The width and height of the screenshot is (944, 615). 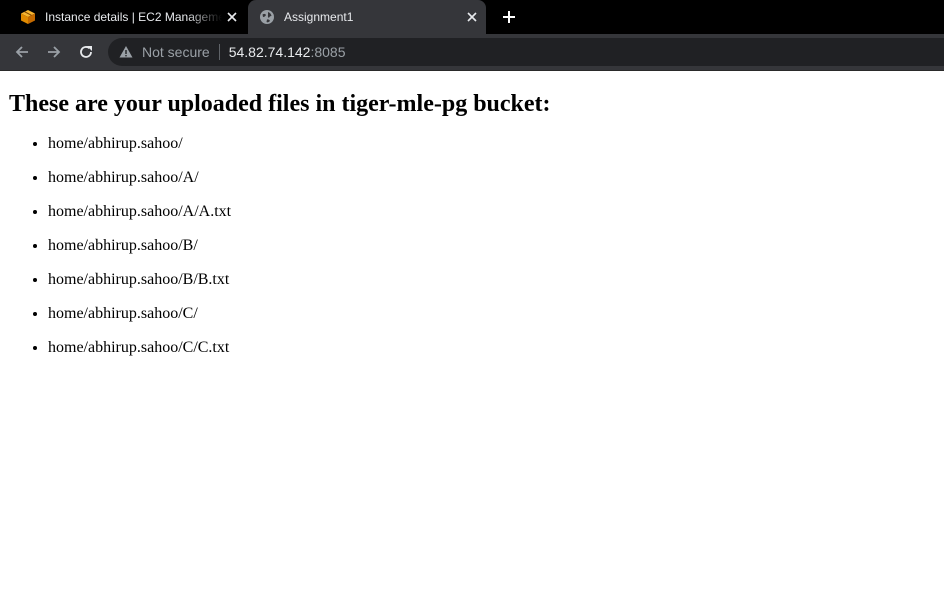 I want to click on aws-box-icon, so click(x=28, y=17).